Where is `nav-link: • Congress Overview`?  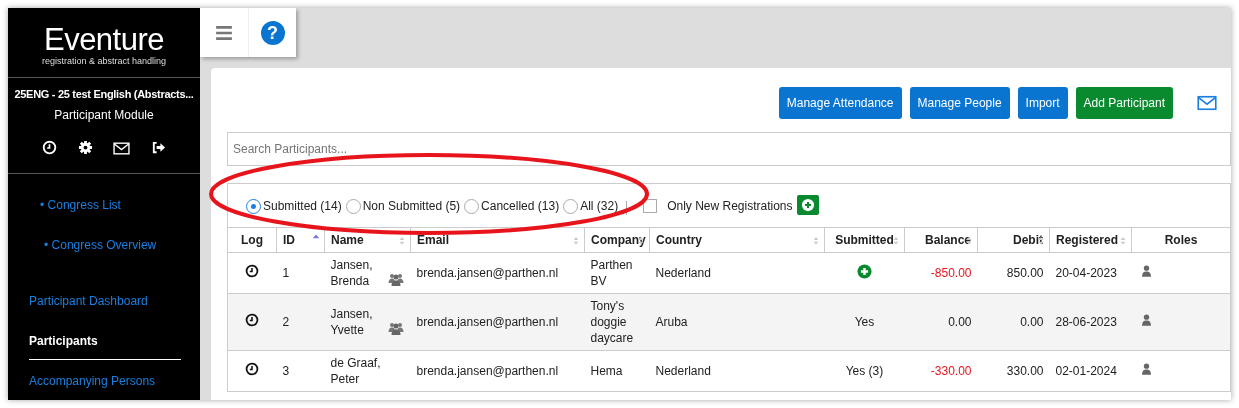 nav-link: • Congress Overview is located at coordinates (100, 245).